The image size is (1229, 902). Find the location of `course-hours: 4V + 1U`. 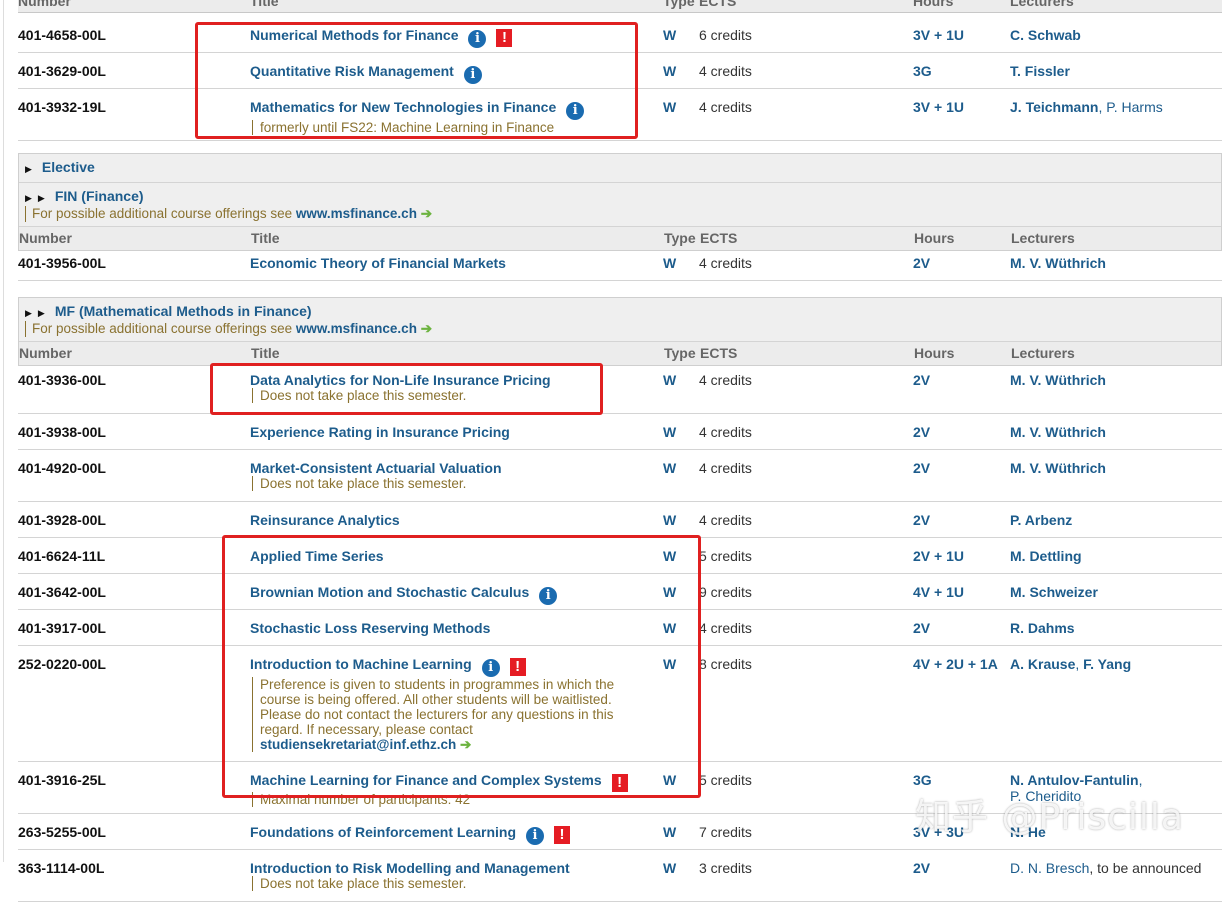

course-hours: 4V + 1U is located at coordinates (938, 592).